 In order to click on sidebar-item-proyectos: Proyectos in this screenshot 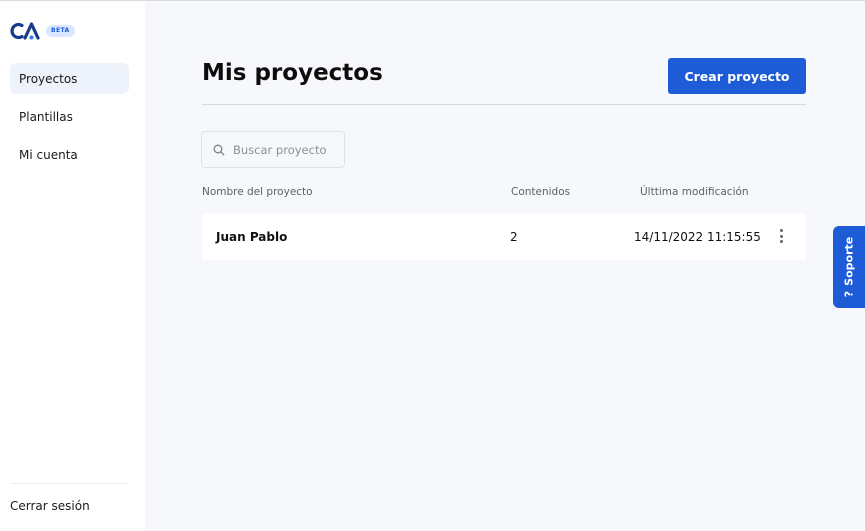, I will do `click(69, 78)`.